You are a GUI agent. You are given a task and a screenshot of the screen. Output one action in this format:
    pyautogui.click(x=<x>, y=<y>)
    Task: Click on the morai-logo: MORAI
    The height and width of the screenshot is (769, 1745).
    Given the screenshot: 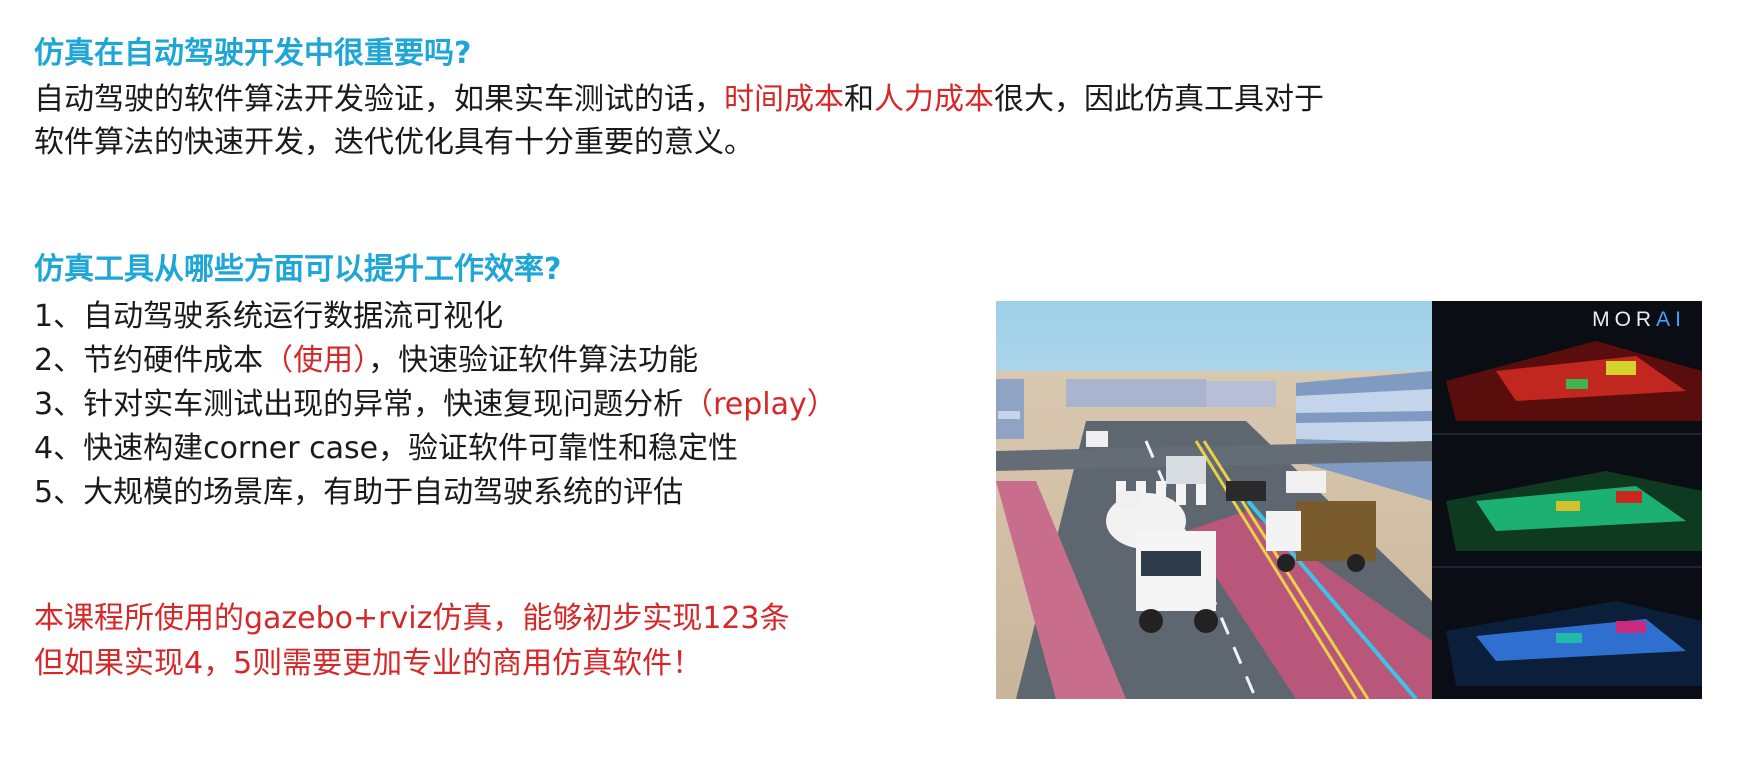 What is the action you would take?
    pyautogui.click(x=1639, y=320)
    